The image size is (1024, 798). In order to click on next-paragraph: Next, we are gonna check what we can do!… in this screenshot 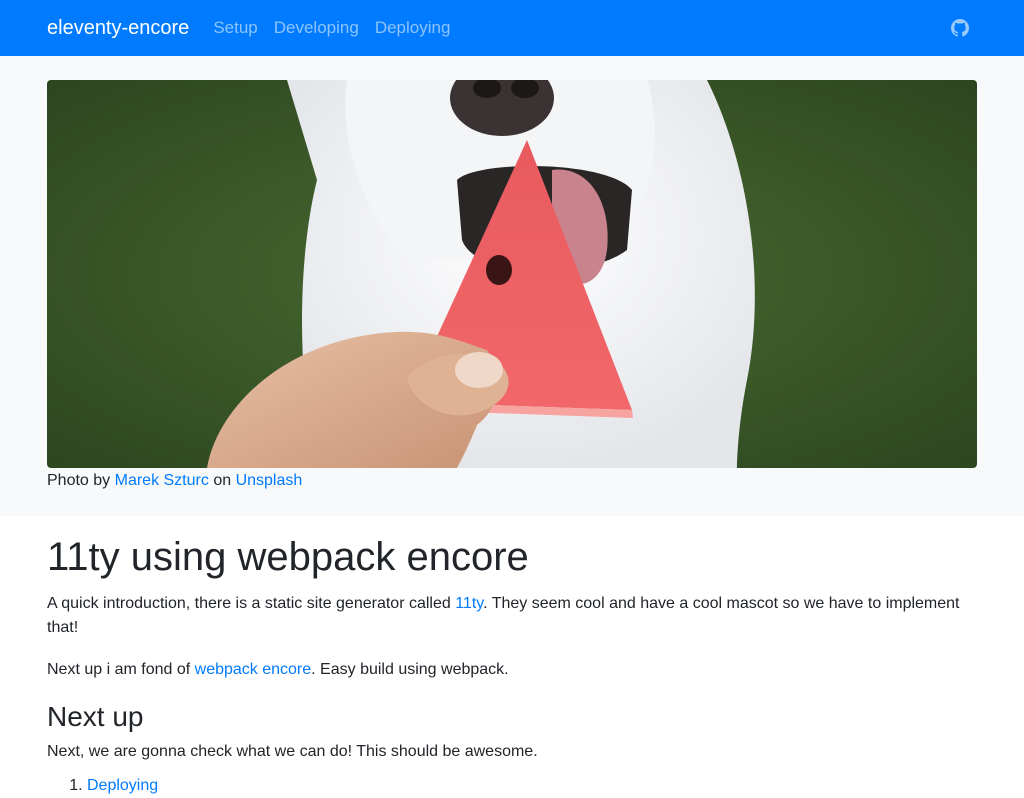, I will do `click(292, 751)`.